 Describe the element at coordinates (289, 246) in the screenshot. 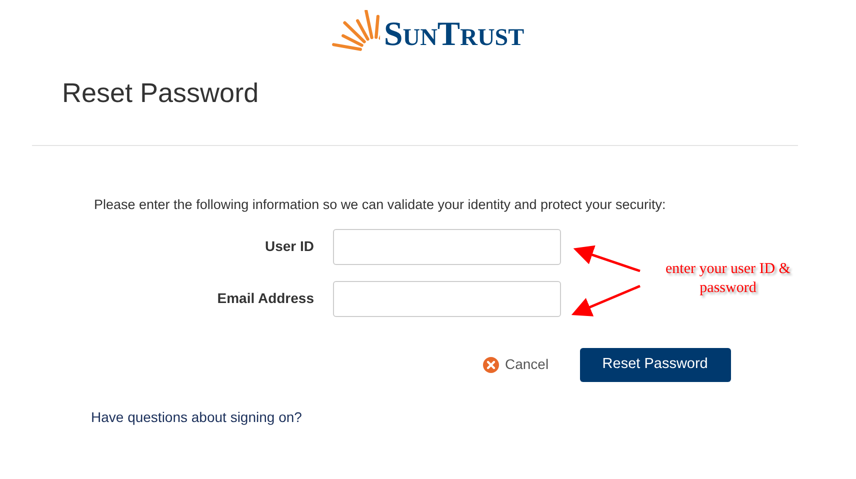

I see `field-label: User ID` at that location.